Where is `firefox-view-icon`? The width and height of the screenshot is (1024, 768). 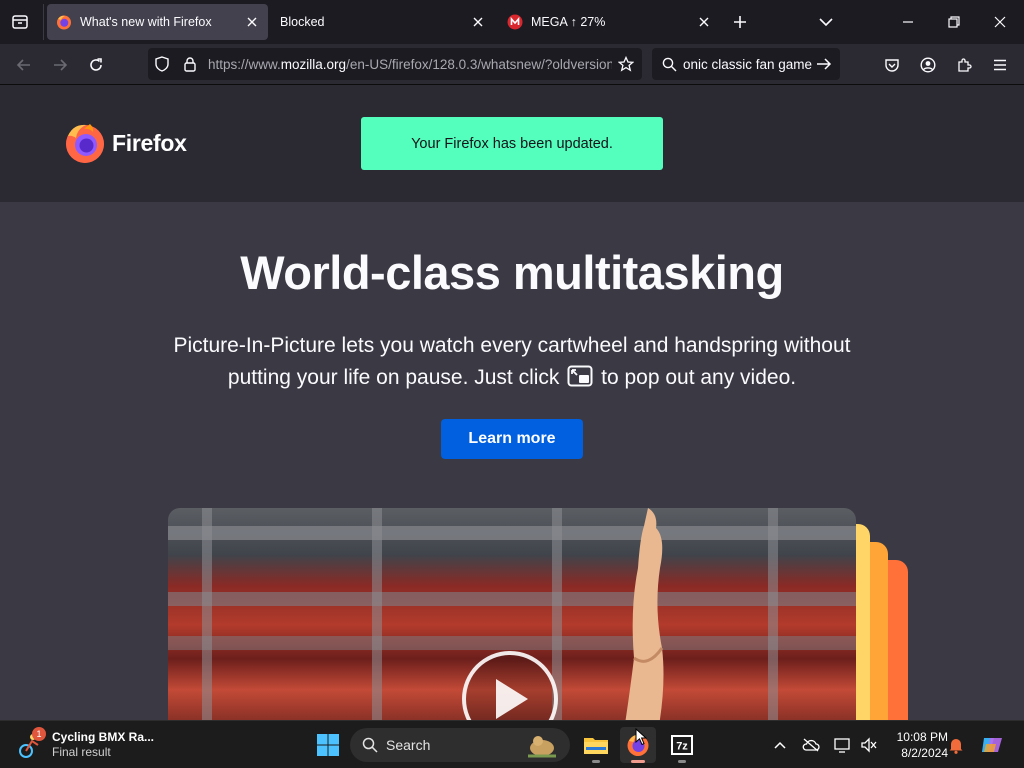 firefox-view-icon is located at coordinates (20, 22).